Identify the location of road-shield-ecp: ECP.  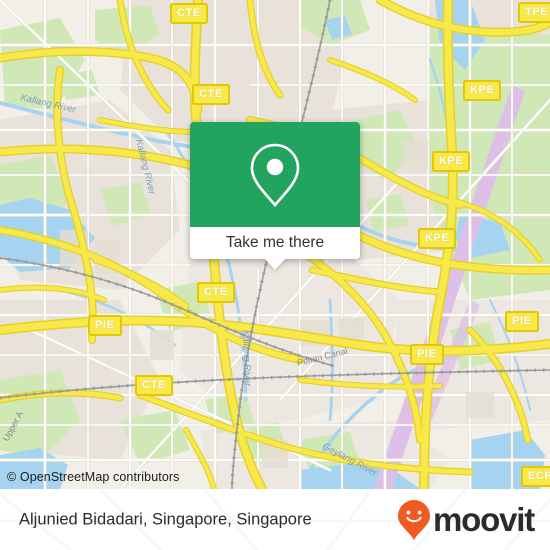
(535, 476).